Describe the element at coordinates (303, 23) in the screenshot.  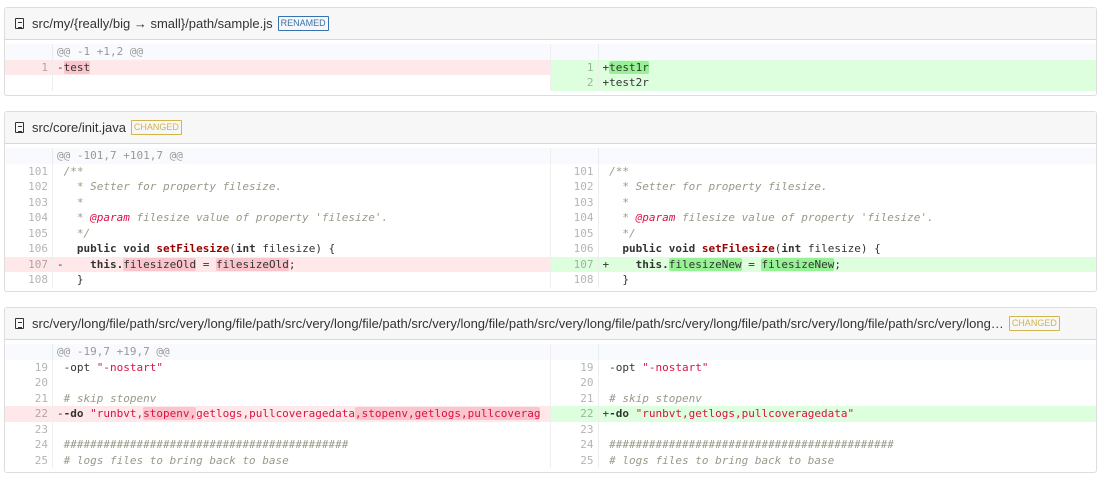
I see `file-status-badge: RENAMED` at that location.